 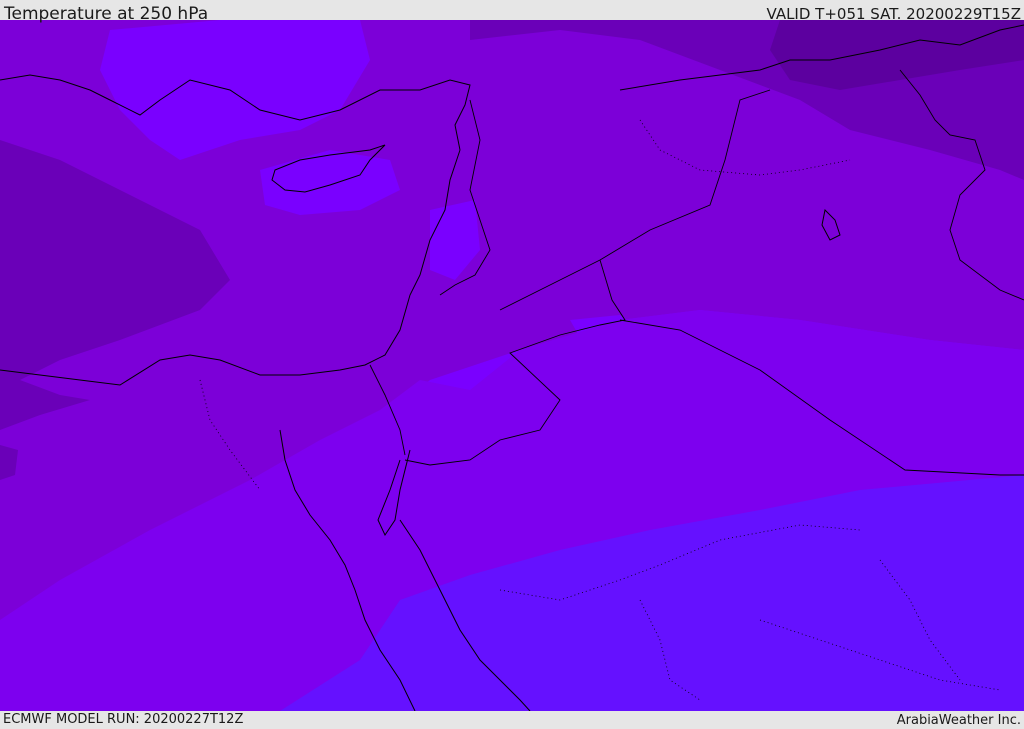 I want to click on valid-time: VALID T+051 SAT. 20200229T15Z, so click(x=893, y=14).